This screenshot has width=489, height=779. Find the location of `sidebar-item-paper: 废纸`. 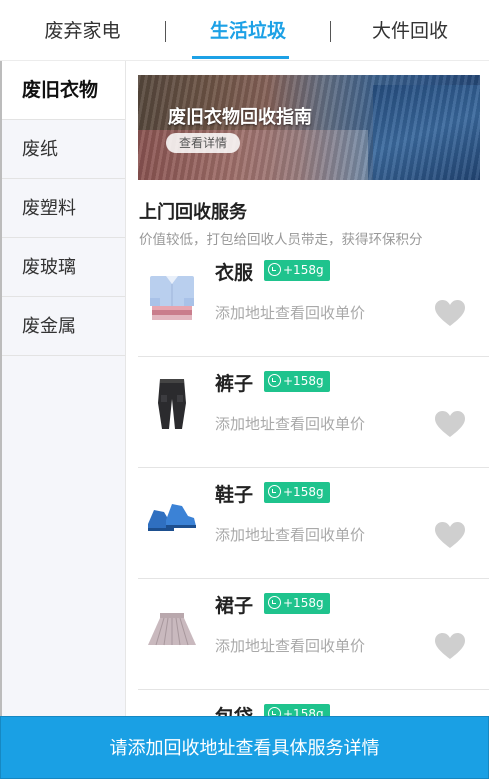

sidebar-item-paper: 废纸 is located at coordinates (62, 149).